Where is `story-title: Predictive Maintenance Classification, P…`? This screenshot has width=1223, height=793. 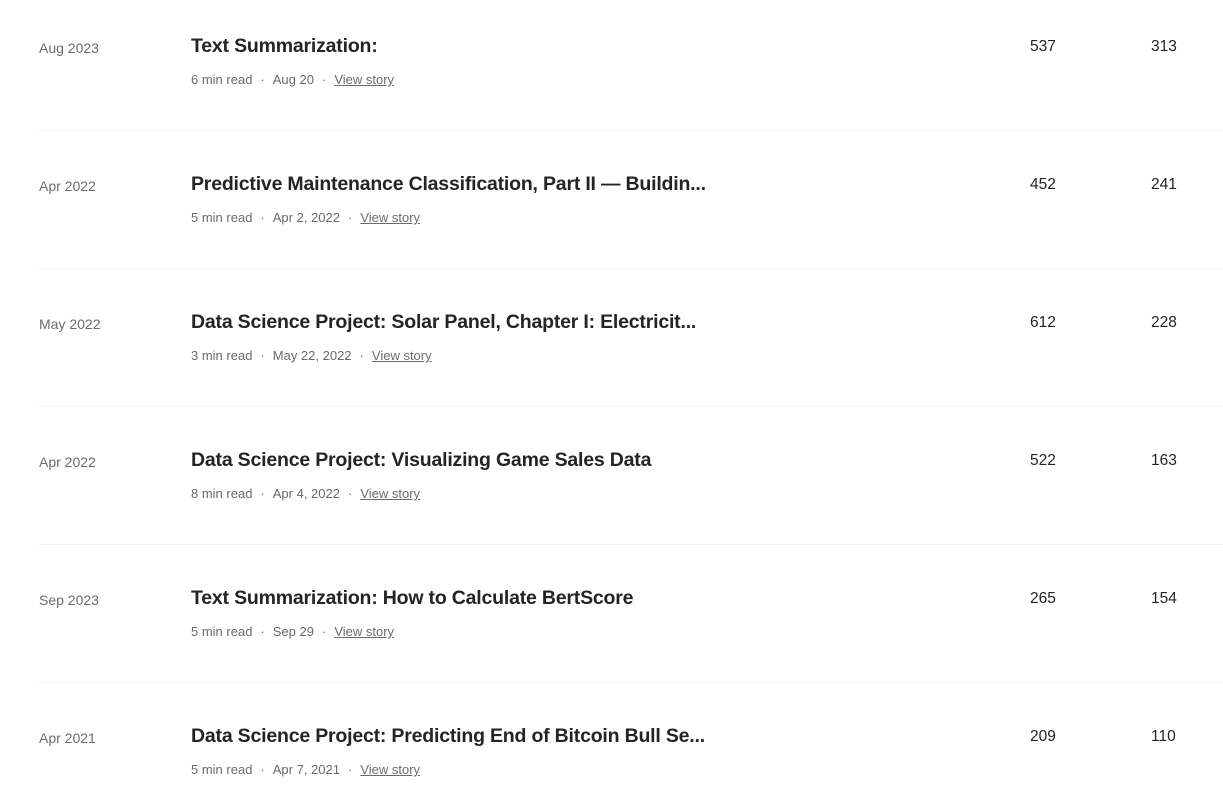
story-title: Predictive Maintenance Classification, P… is located at coordinates (451, 184).